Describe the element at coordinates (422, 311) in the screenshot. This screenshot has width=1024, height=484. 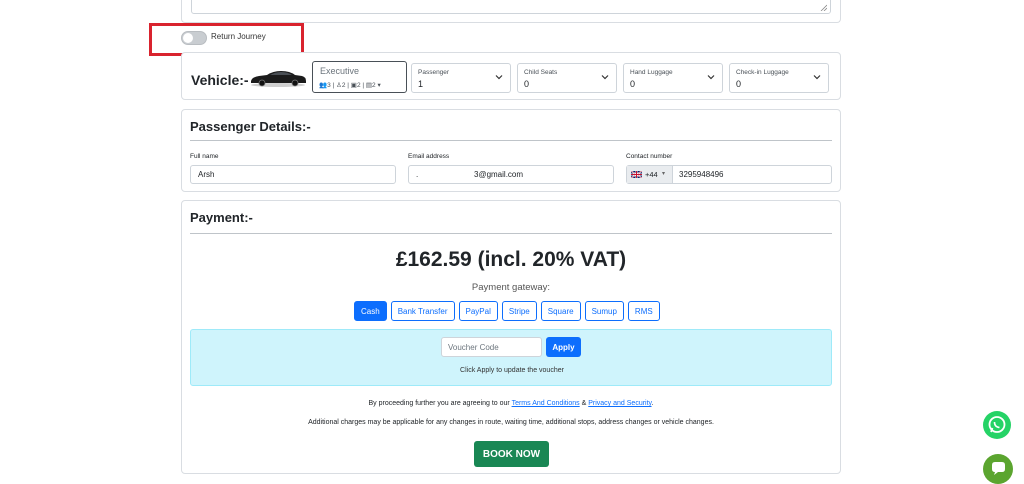
I see `gateway-bank-transfer-button: Bank Transfer` at that location.